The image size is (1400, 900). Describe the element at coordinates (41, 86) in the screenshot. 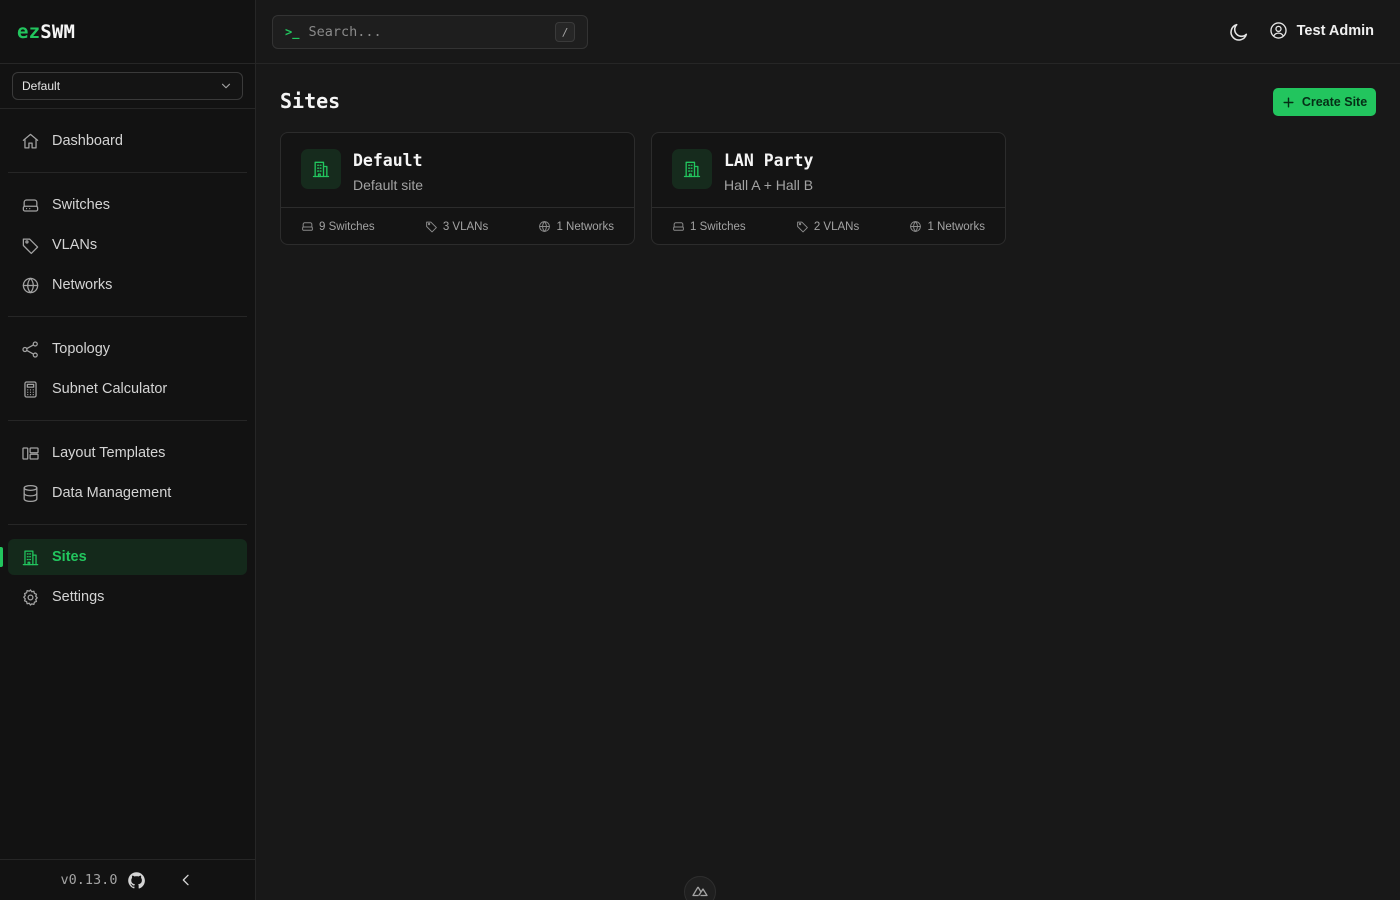

I see `site-selector-value: Default` at that location.